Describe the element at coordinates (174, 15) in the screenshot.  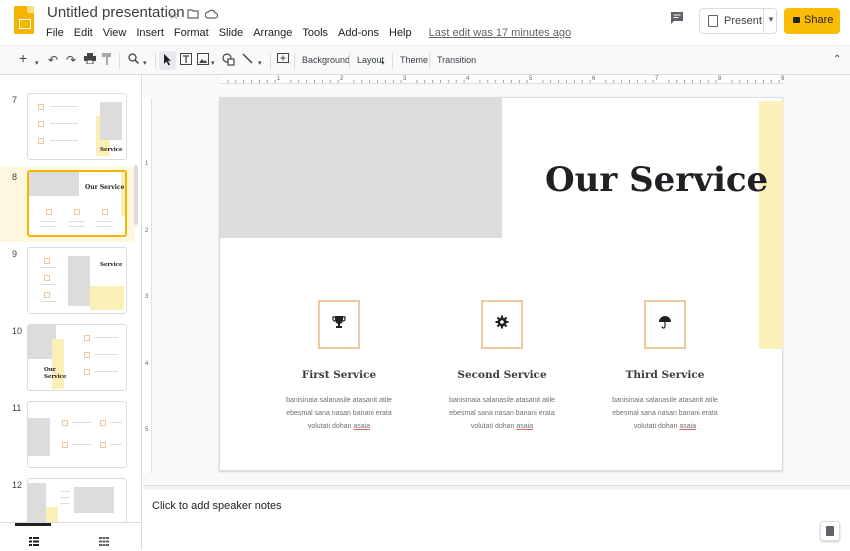
I see `star-icon: ☆` at that location.